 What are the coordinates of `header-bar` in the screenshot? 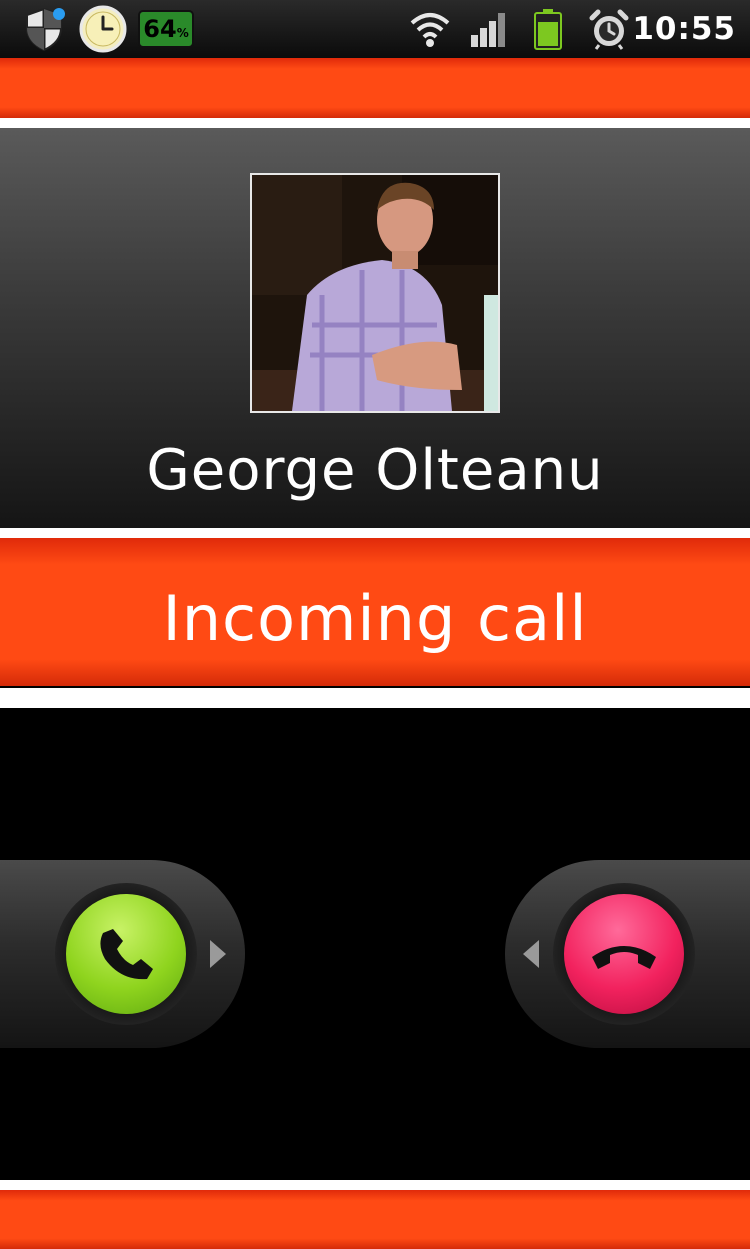 It's located at (375, 88).